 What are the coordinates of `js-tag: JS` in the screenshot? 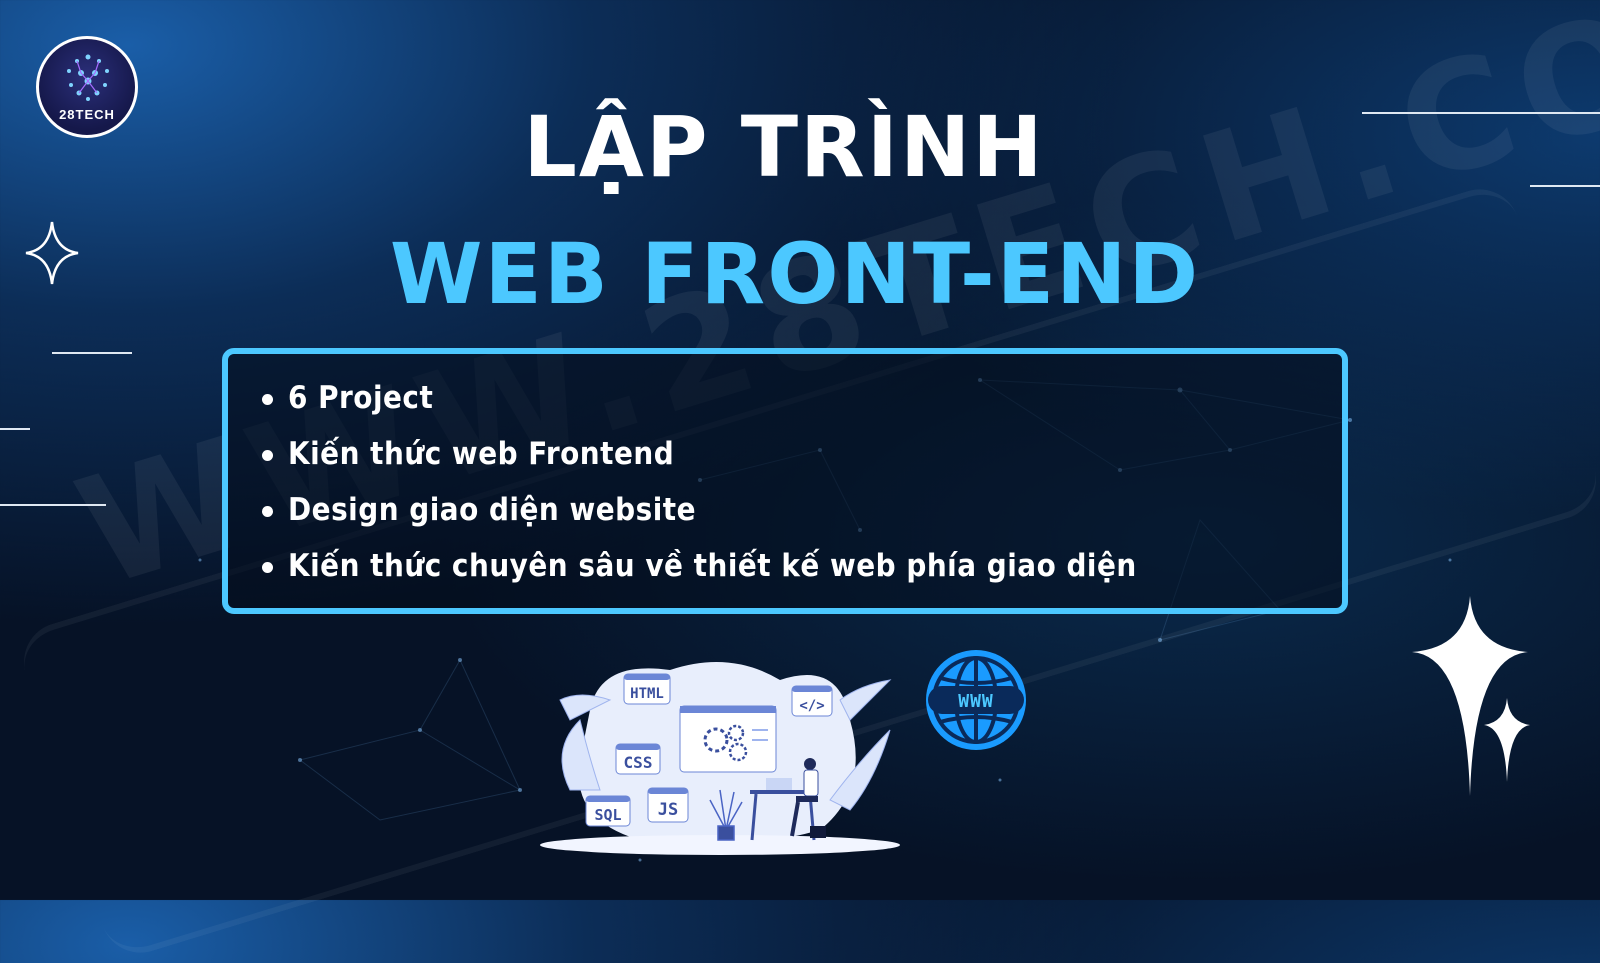 It's located at (668, 805).